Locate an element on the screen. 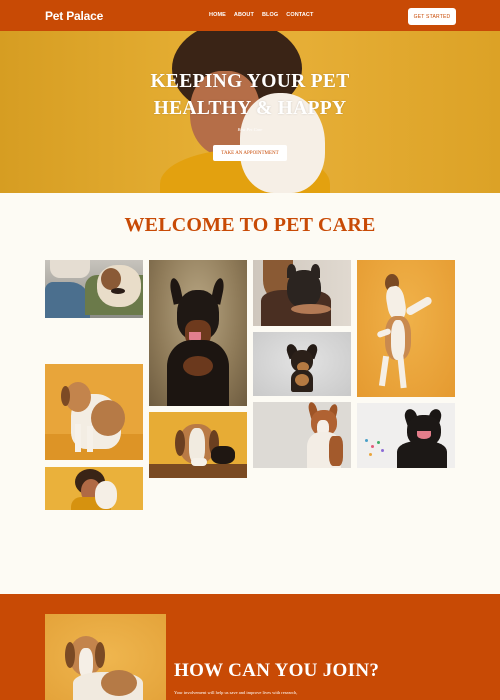 This screenshot has width=500, height=700. nav-link-contact: CONTACT is located at coordinates (299, 15).